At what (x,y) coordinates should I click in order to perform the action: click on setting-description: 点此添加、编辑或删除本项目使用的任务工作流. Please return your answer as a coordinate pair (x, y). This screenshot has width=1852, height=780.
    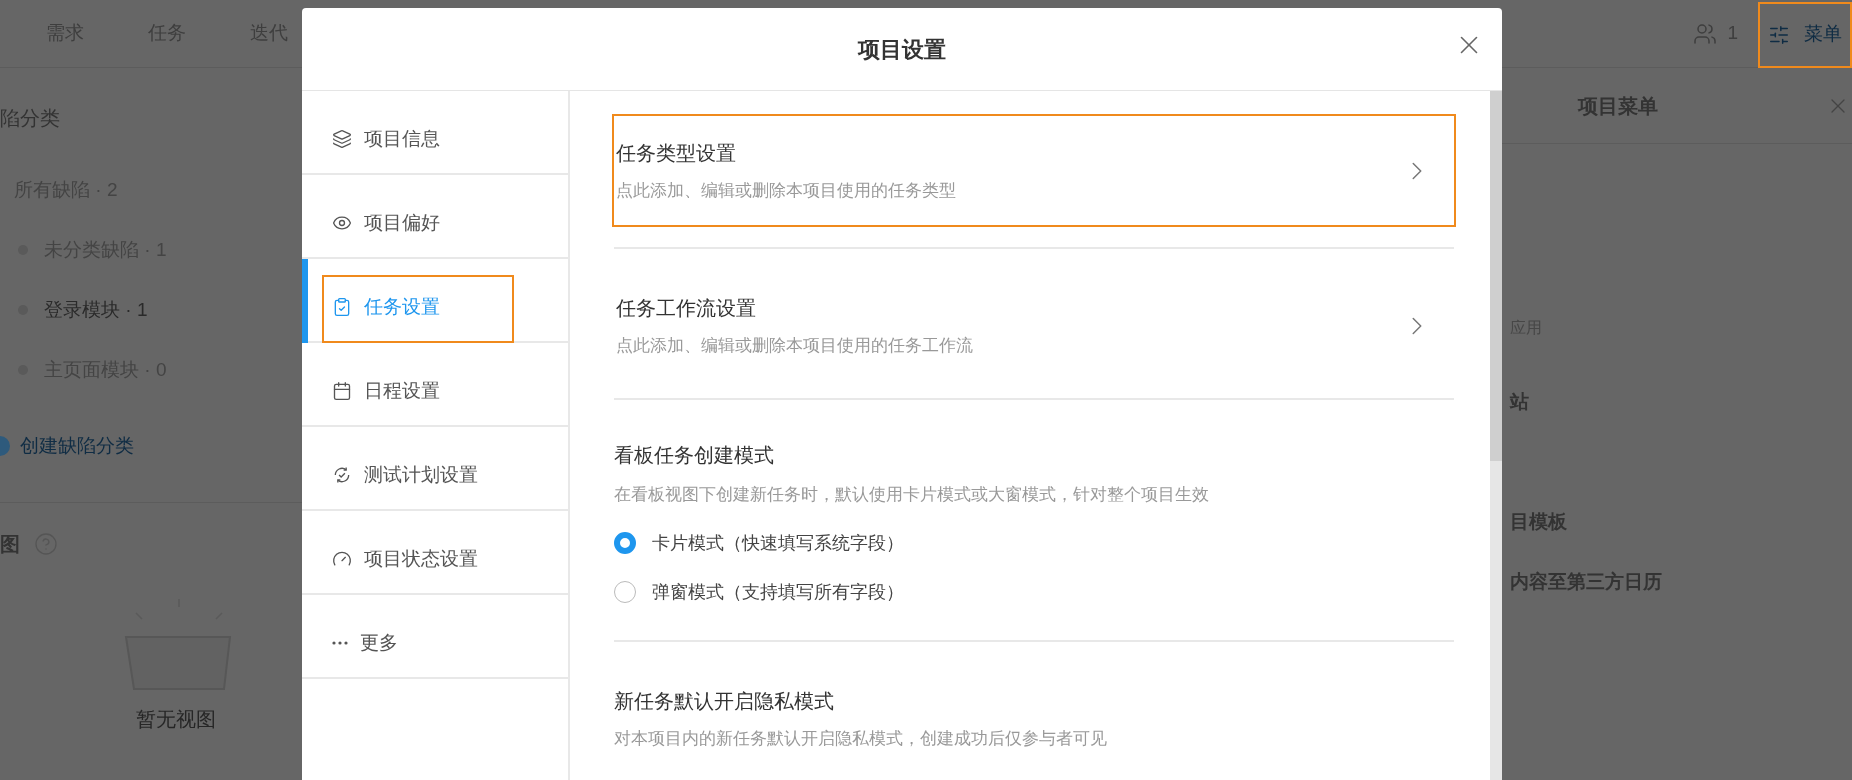
    Looking at the image, I should click on (794, 345).